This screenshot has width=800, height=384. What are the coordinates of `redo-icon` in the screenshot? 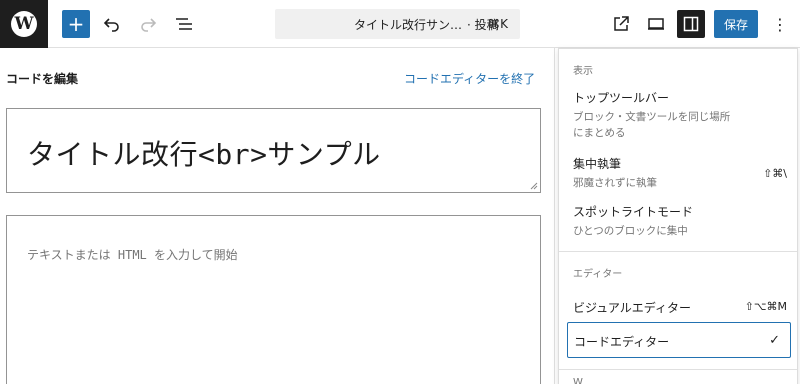 It's located at (148, 24).